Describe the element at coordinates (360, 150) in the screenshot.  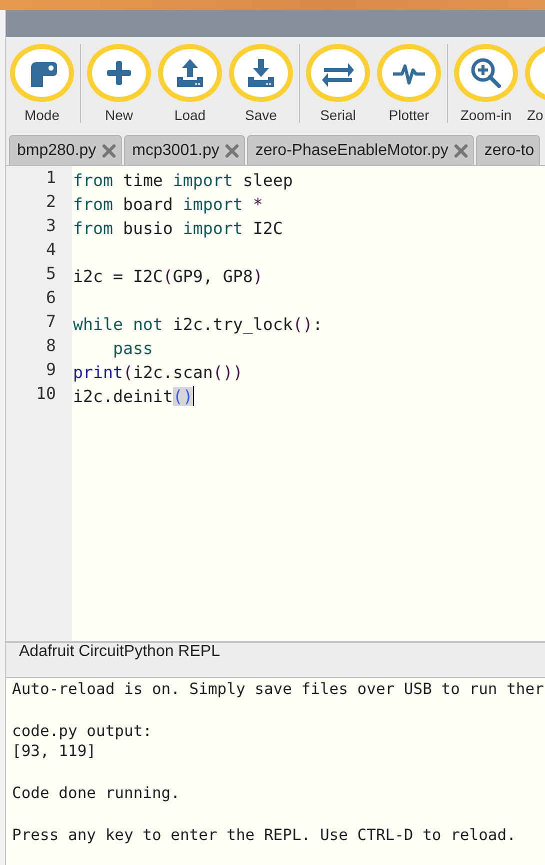
I see `file-tab: zero-PhaseEnableMotor.py` at that location.